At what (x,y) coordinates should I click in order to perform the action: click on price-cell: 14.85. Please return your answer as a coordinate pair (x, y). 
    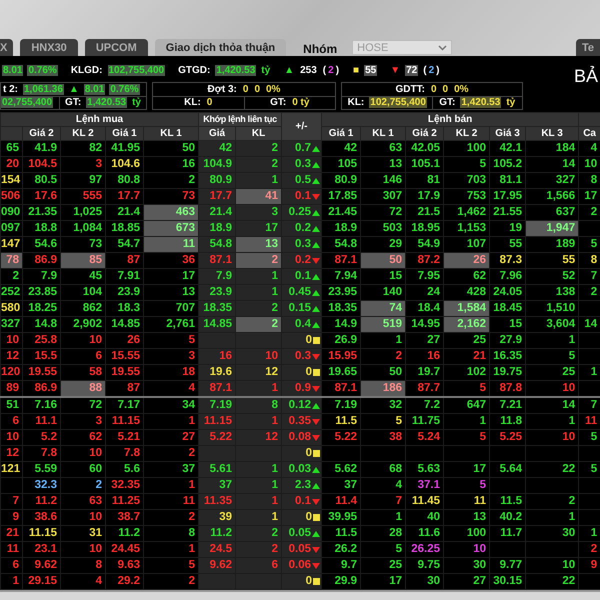
    Looking at the image, I should click on (125, 324).